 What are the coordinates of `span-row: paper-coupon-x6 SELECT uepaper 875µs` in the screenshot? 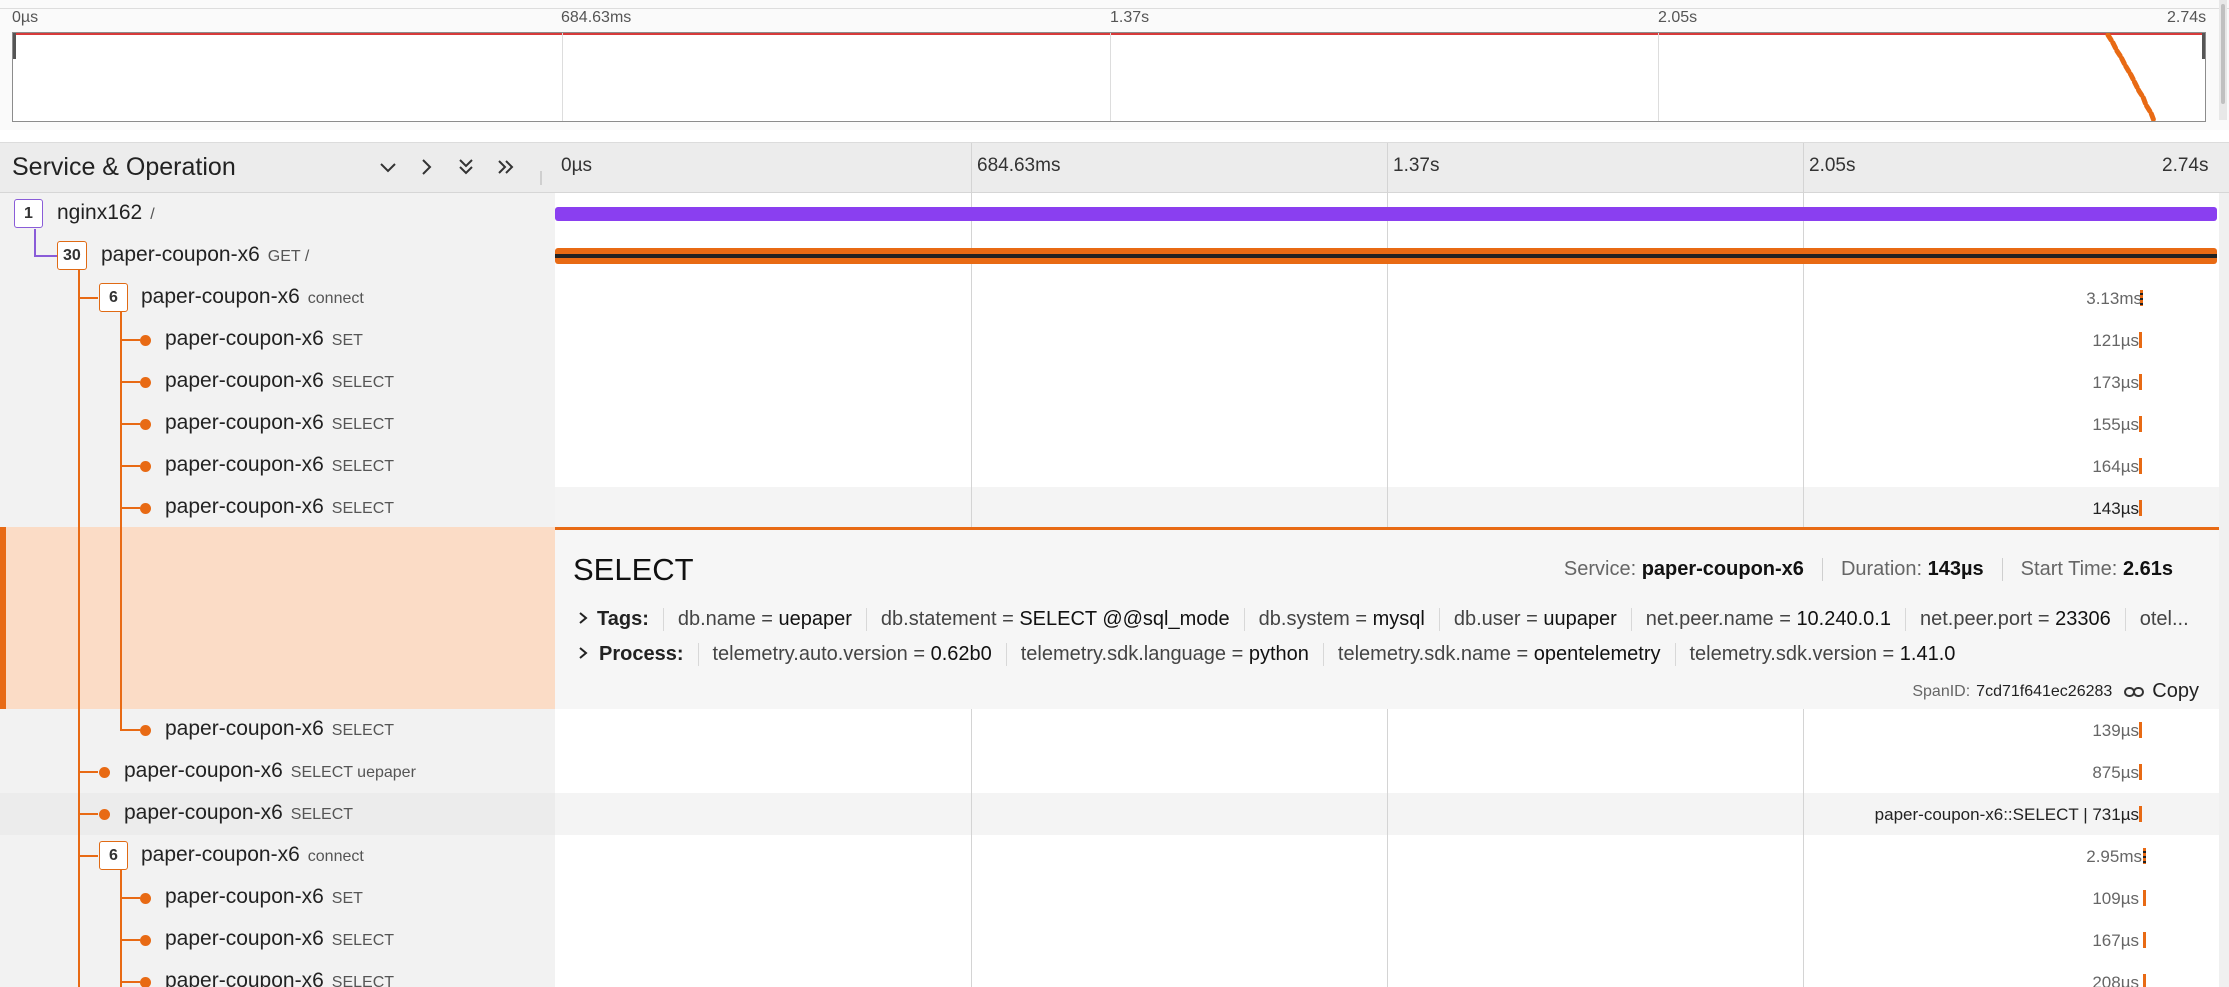 It's located at (1114, 772).